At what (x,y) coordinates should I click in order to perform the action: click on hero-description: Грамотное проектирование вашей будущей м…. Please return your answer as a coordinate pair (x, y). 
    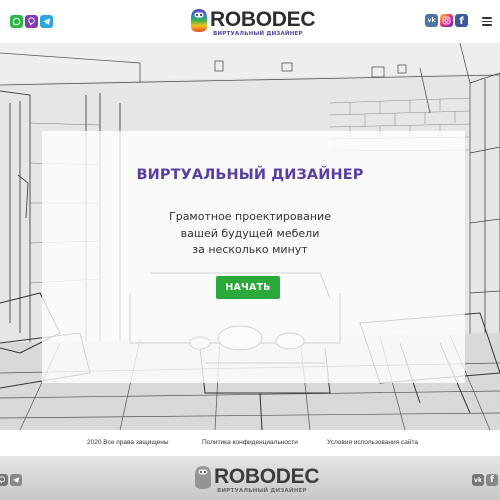
    Looking at the image, I should click on (250, 234).